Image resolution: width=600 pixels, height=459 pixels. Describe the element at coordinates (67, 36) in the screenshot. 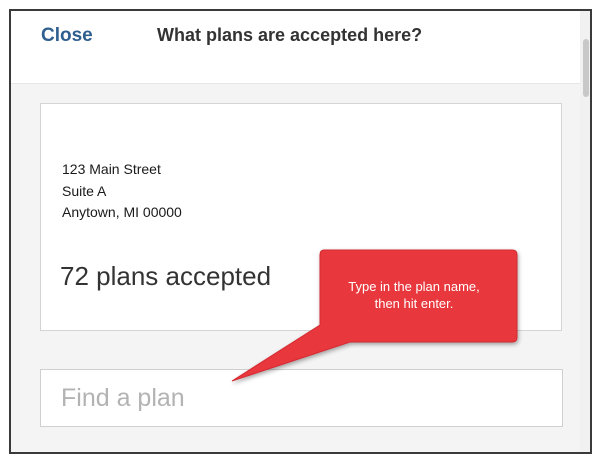

I see `close-button: Close` at that location.